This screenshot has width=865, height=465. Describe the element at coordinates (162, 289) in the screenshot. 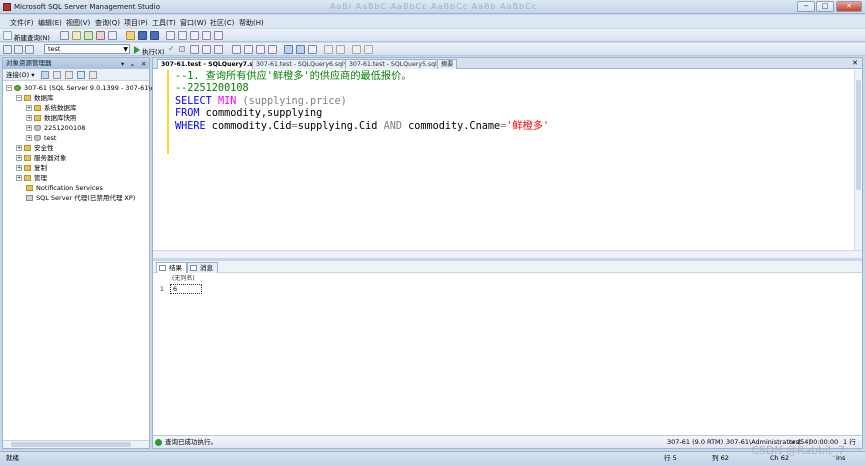

I see `row-number: 1` at that location.